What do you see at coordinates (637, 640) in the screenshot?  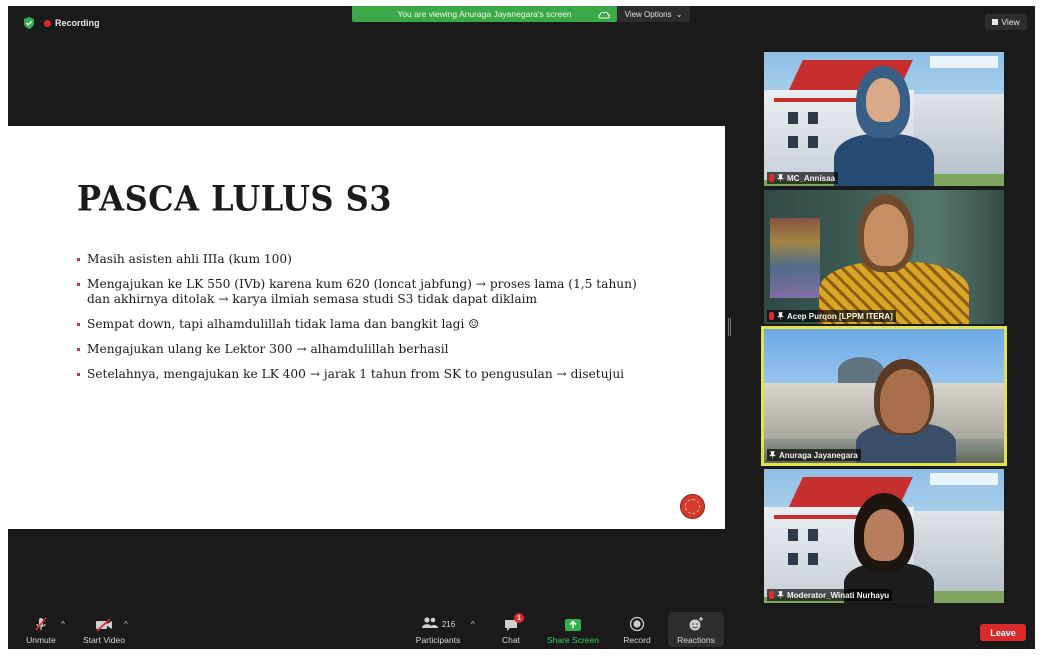 I see `record-label: Record` at bounding box center [637, 640].